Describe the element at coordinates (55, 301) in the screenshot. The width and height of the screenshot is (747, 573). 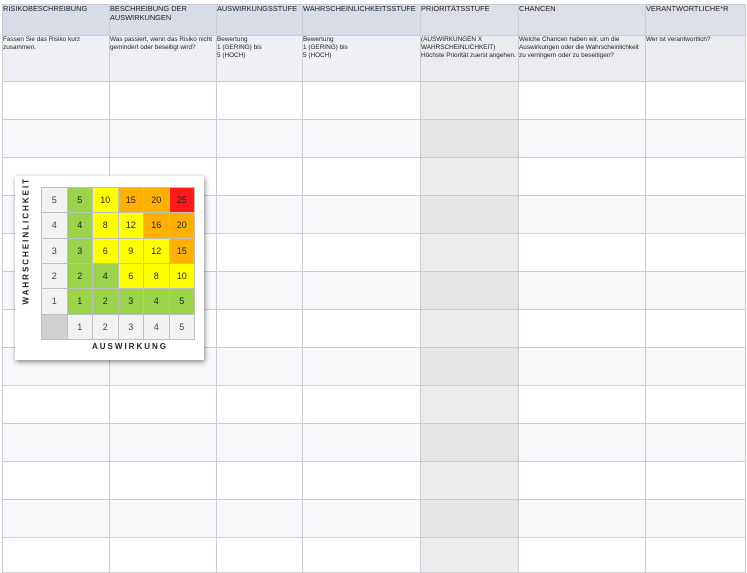
I see `matrix-likelihood-value: 1` at that location.